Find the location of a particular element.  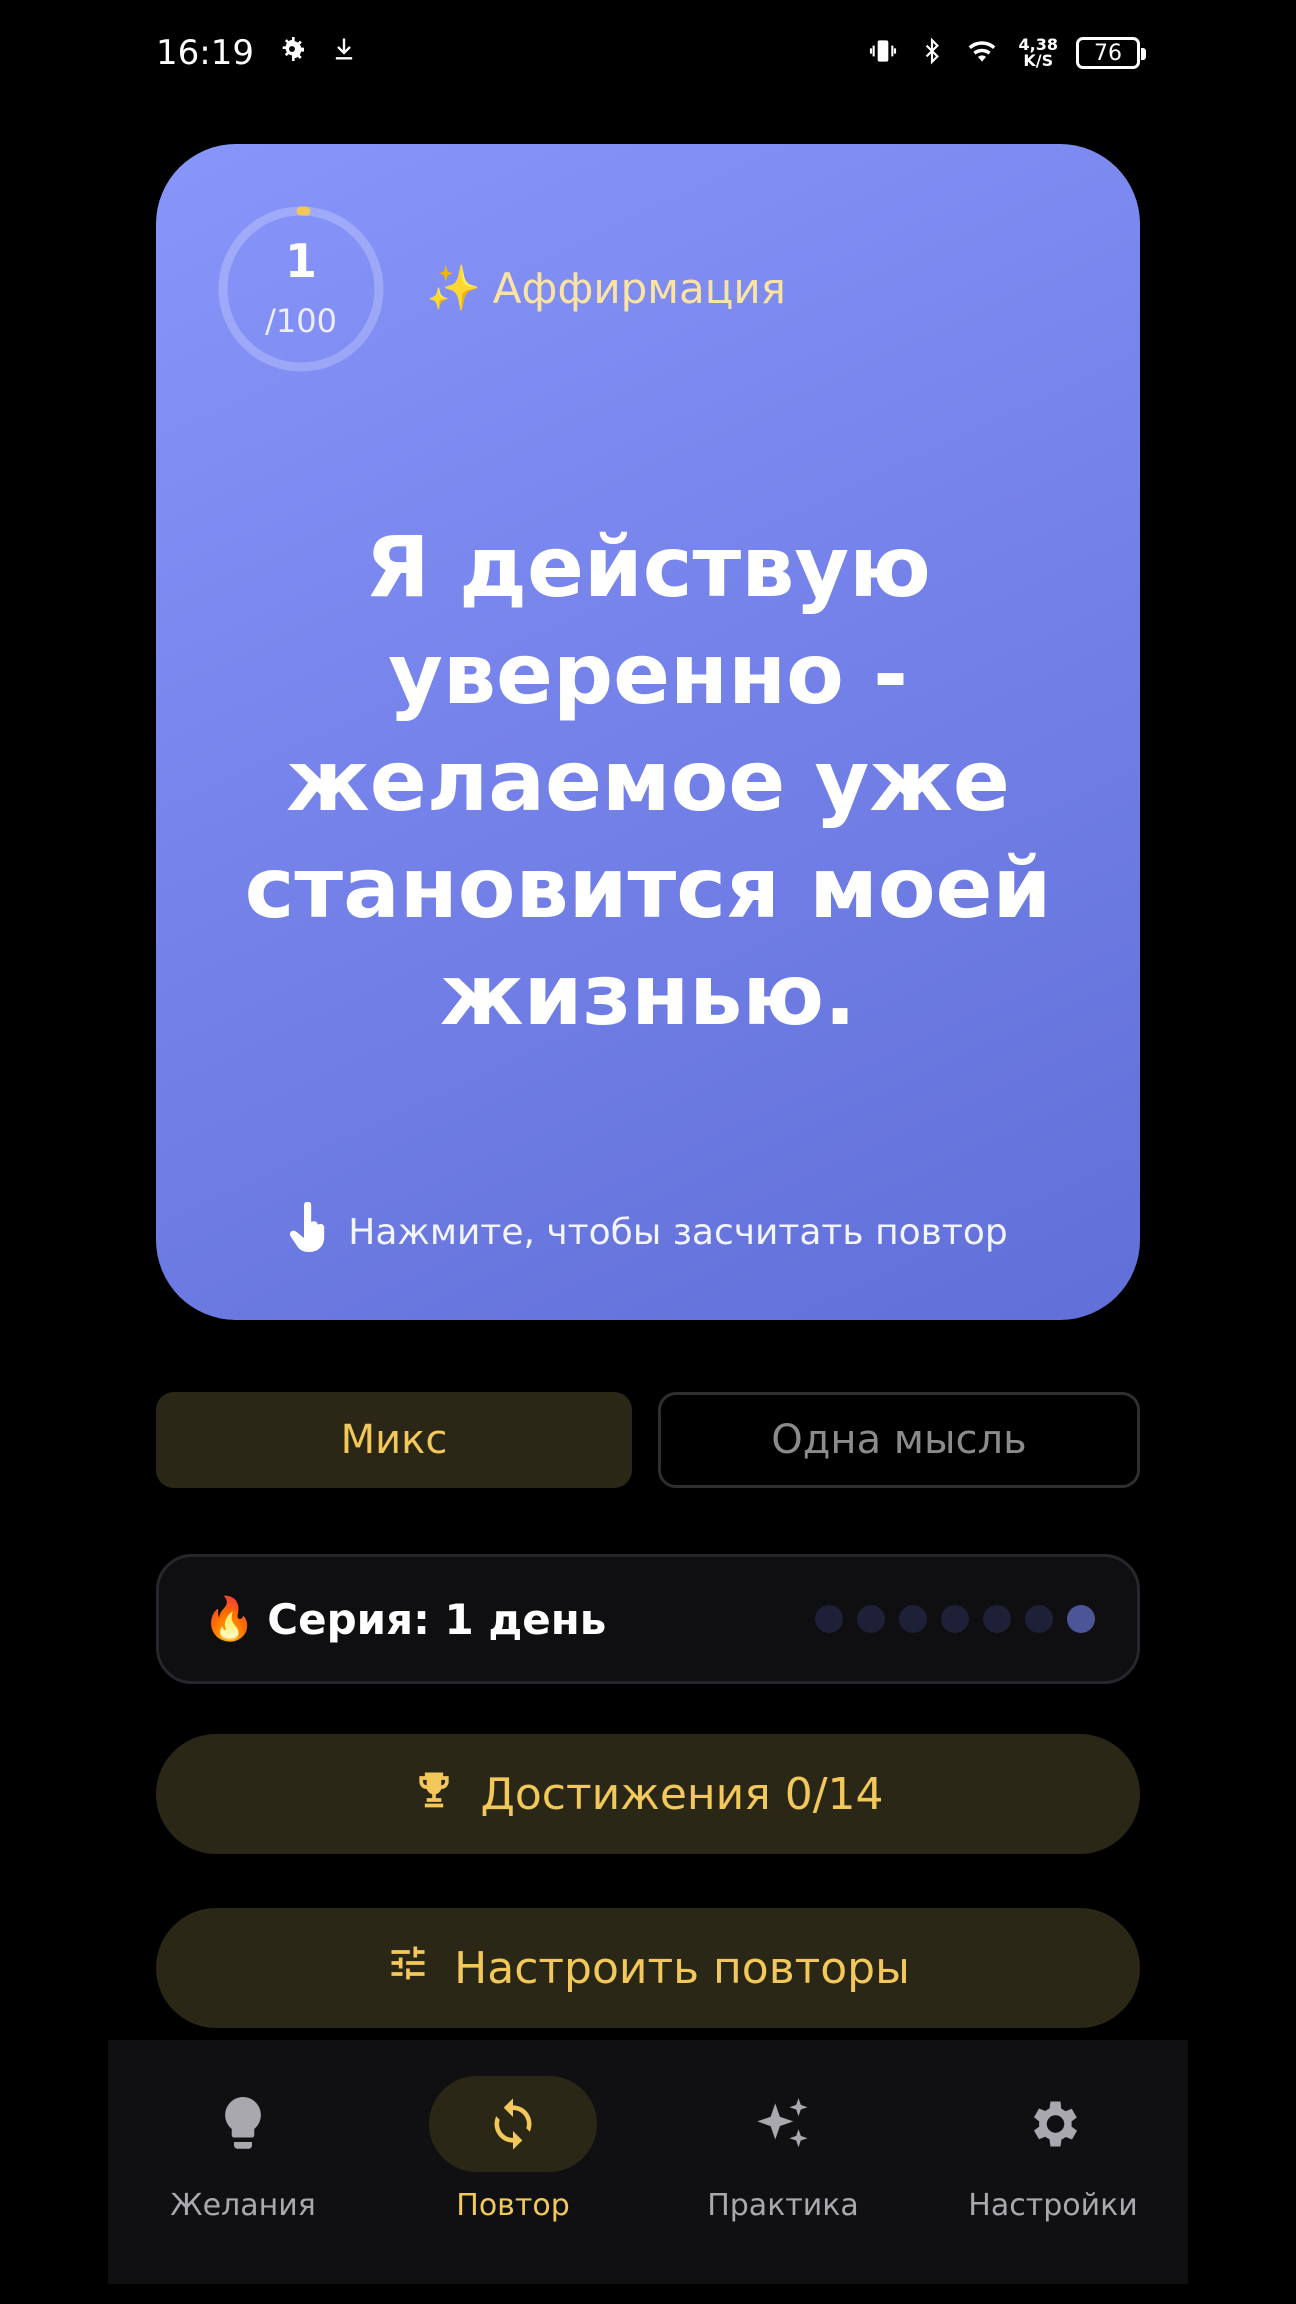

battery-icon: 76 is located at coordinates (1111, 53).